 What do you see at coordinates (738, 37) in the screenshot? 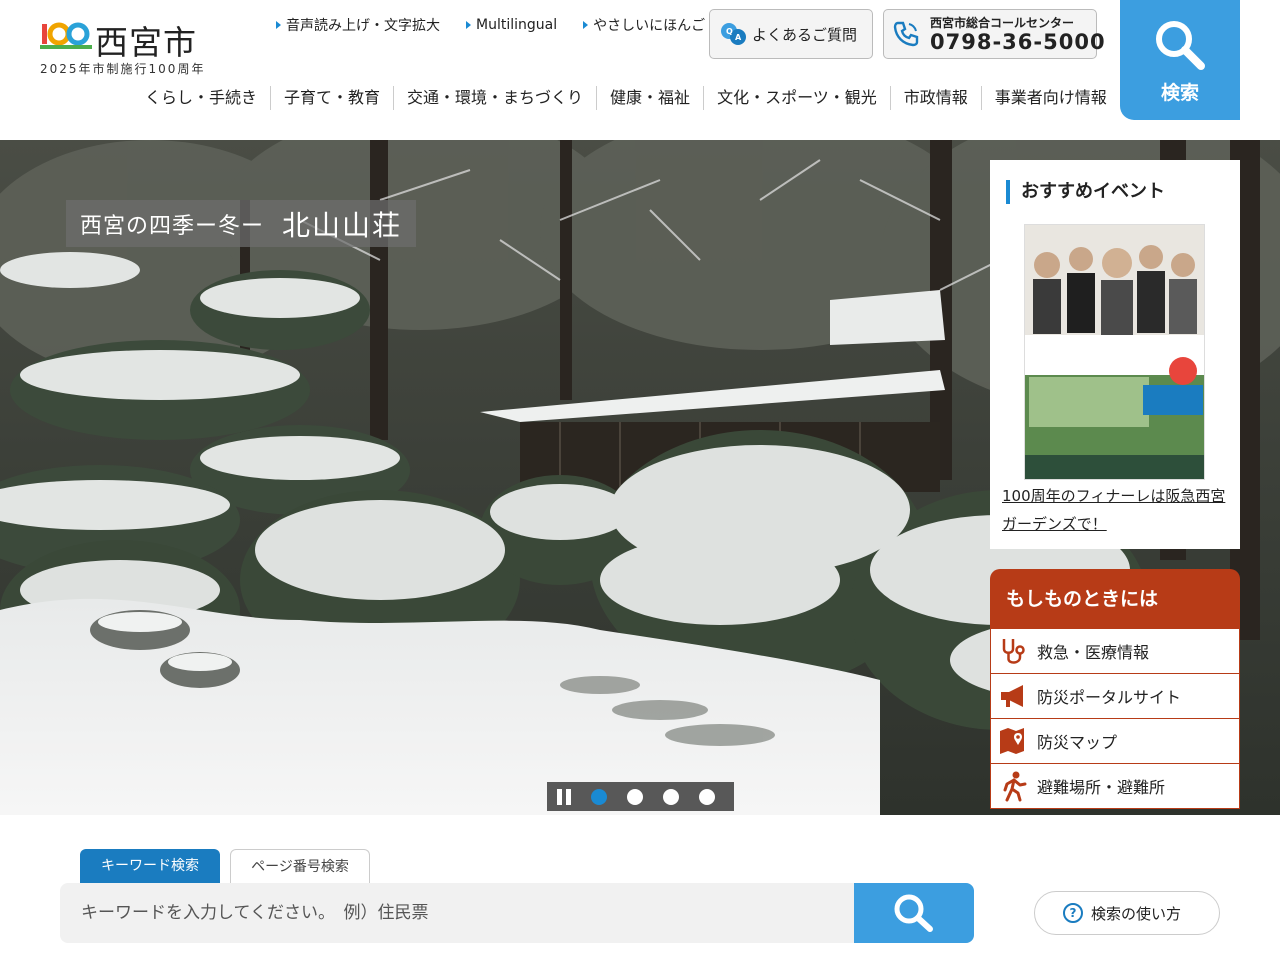
I see `svg-text: A` at bounding box center [738, 37].